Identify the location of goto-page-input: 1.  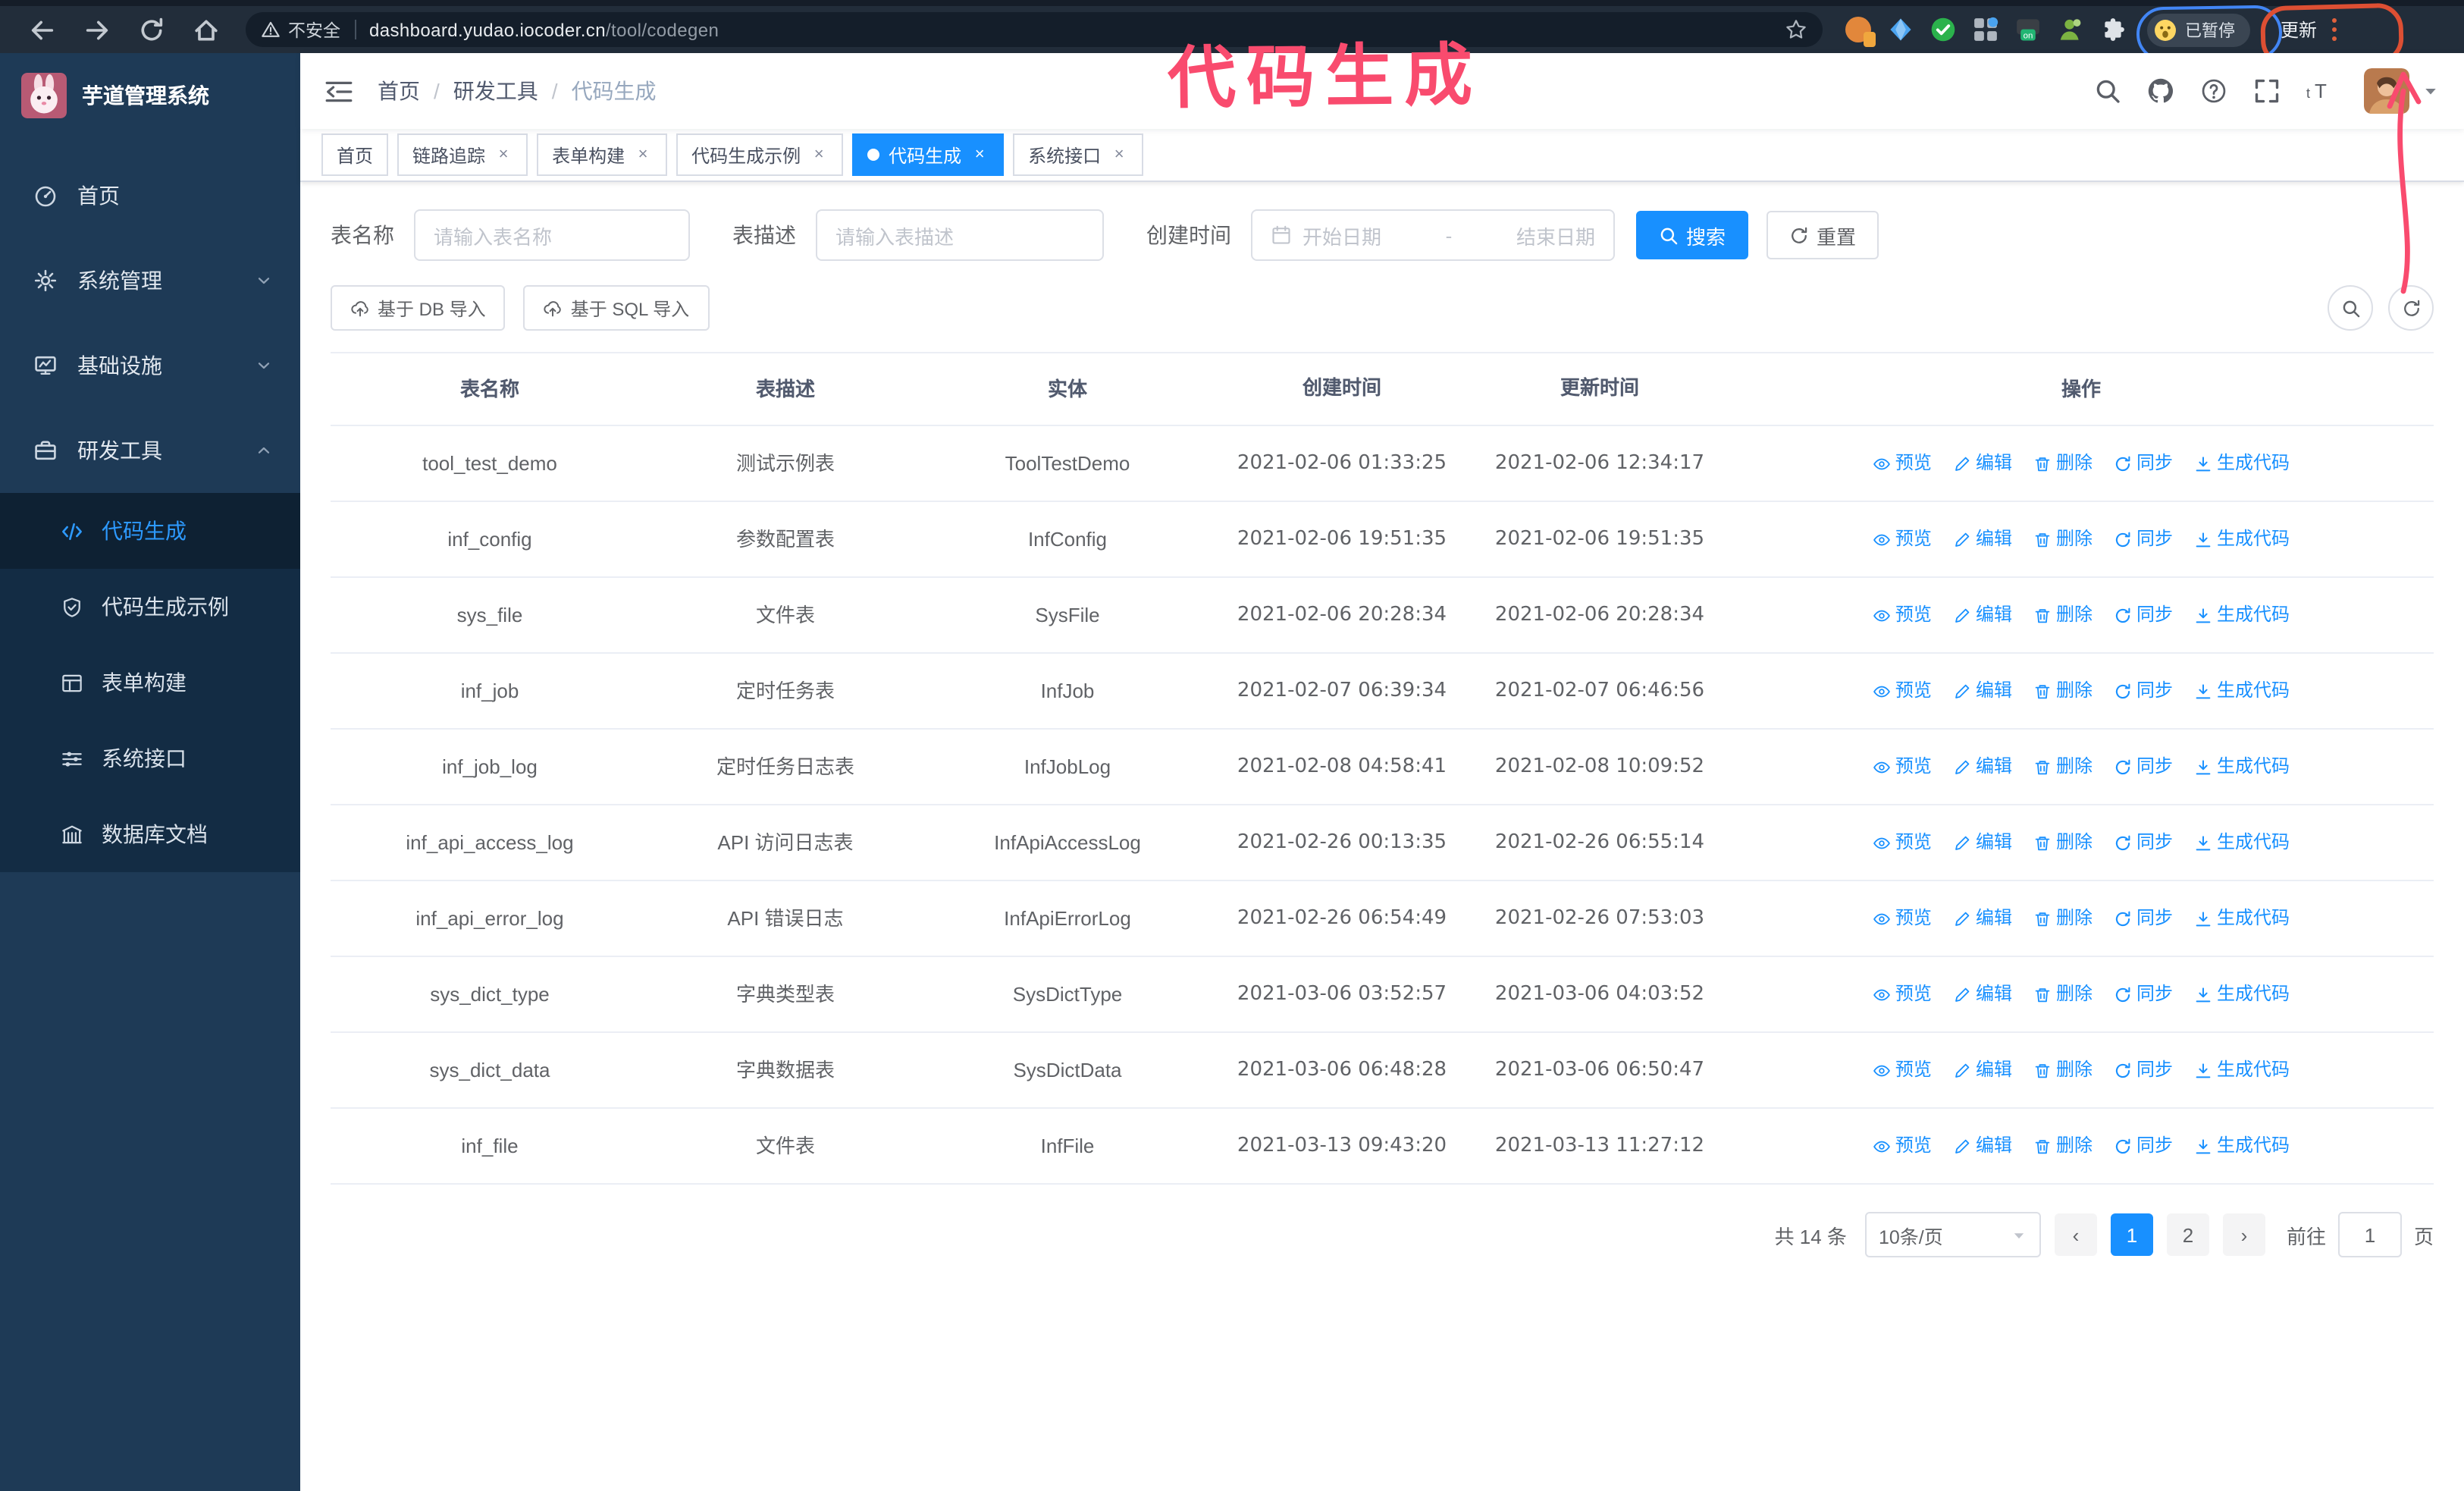
(2370, 1234).